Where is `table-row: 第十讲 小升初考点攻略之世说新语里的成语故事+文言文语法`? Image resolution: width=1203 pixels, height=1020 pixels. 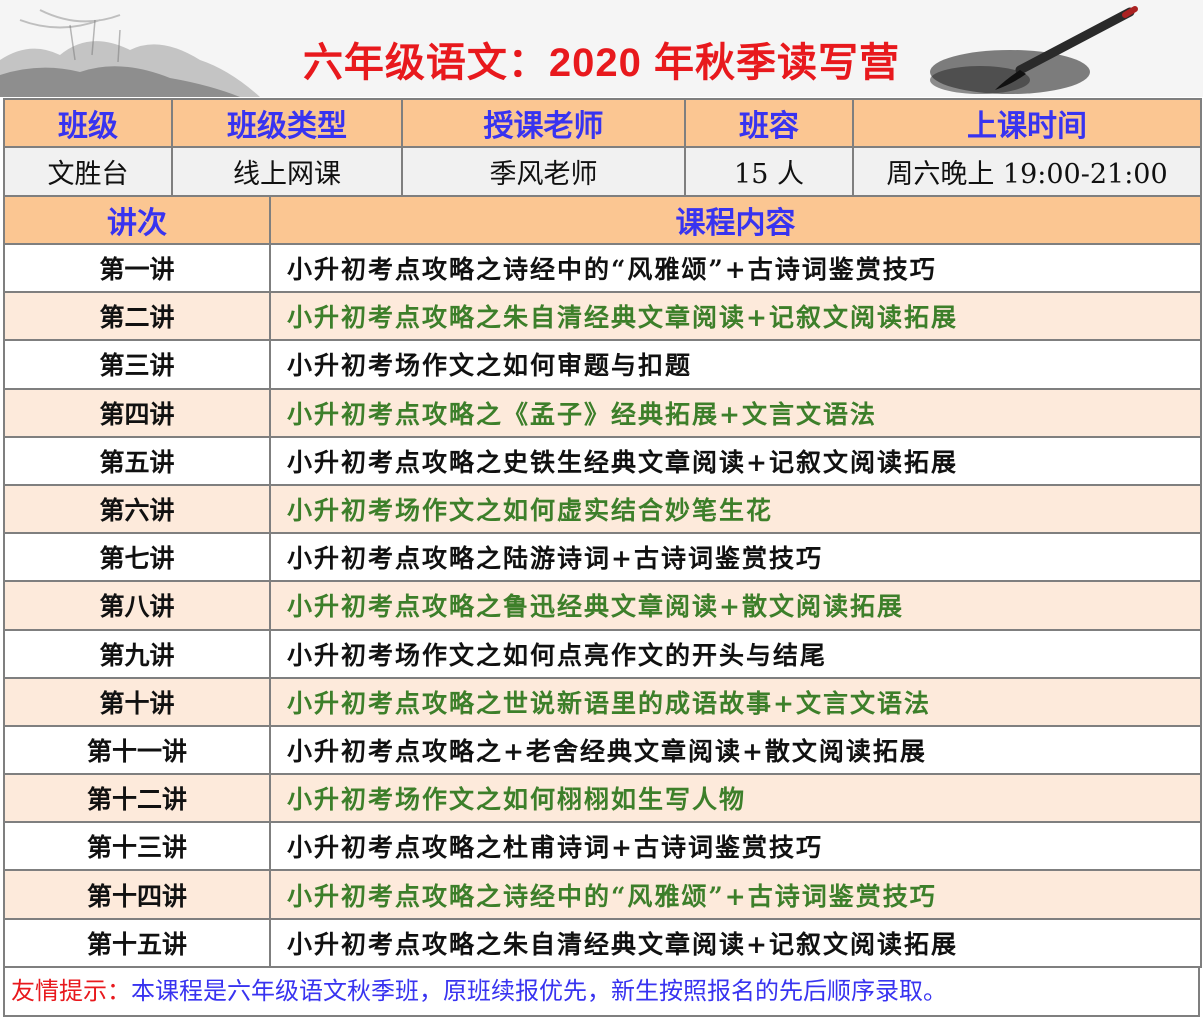 table-row: 第十讲 小升初考点攻略之世说新语里的成语故事+文言文语法 is located at coordinates (602, 701).